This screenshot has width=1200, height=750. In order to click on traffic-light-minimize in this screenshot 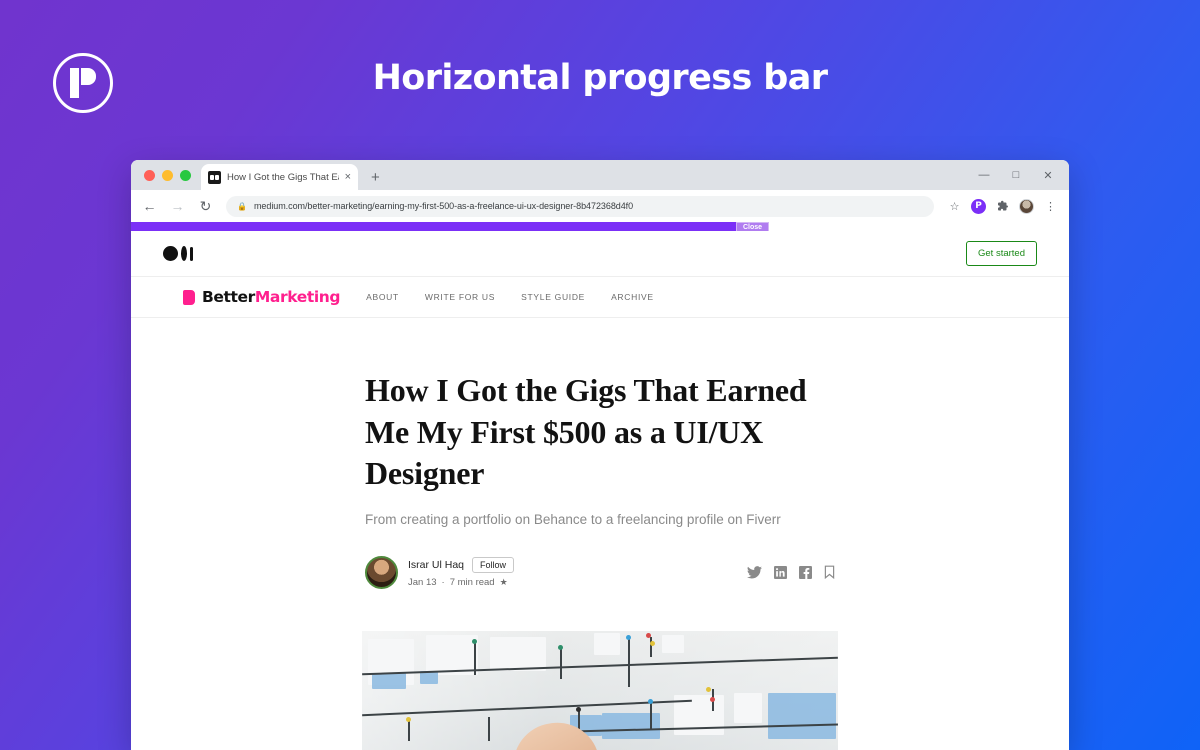, I will do `click(167, 175)`.